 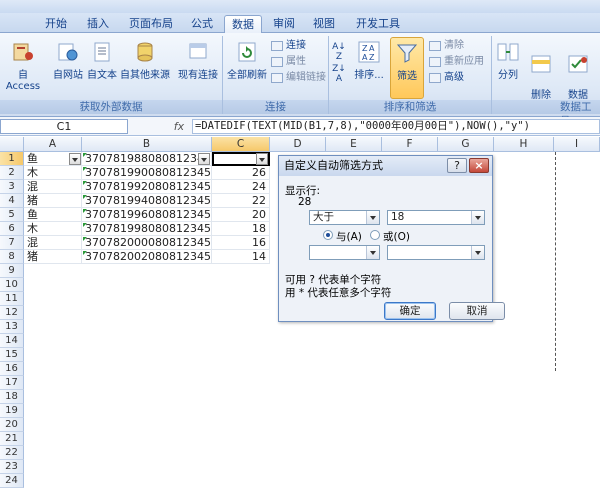 I want to click on reapply-button: 重新应用, so click(x=459, y=62).